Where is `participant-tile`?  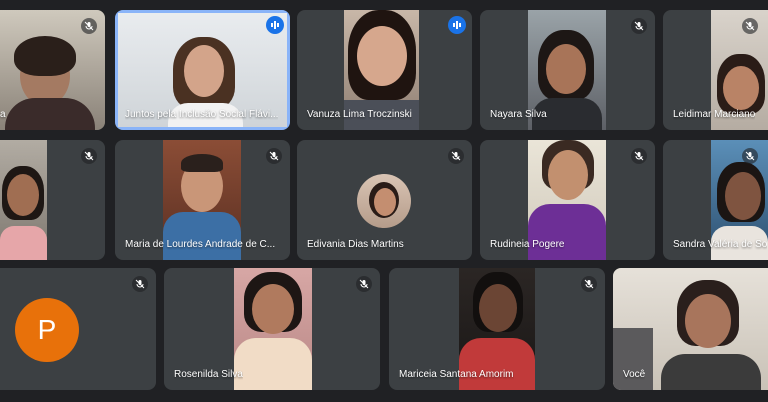 participant-tile is located at coordinates (52, 200).